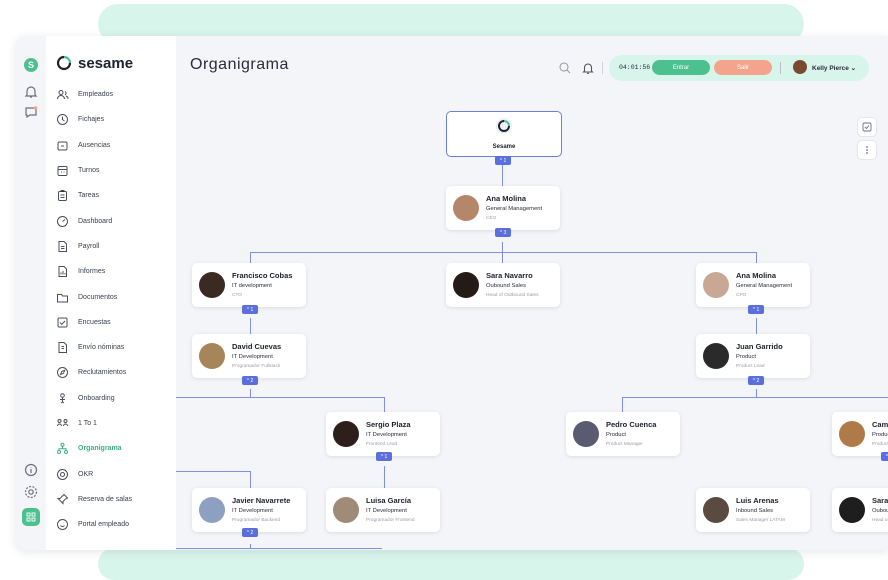 The width and height of the screenshot is (888, 580). Describe the element at coordinates (261, 500) in the screenshot. I see `employee-name: Javier Navarrete` at that location.